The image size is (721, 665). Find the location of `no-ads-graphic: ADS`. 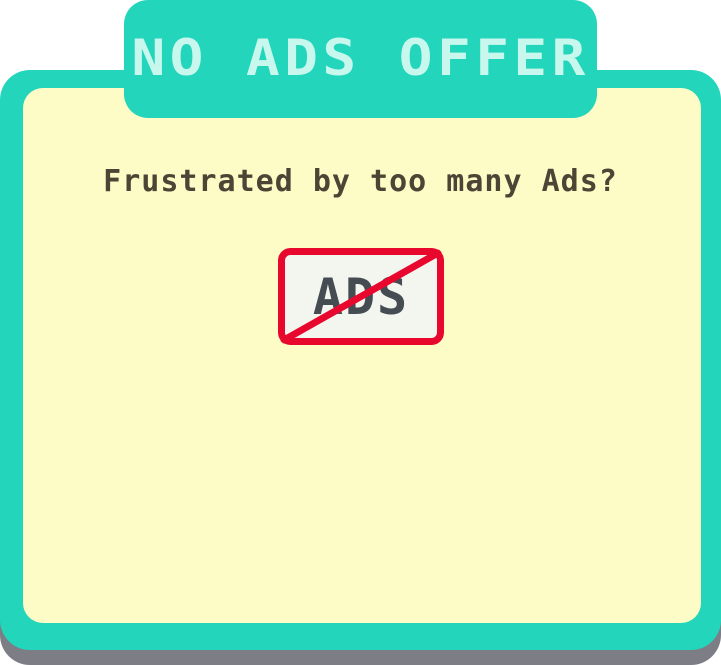

no-ads-graphic: ADS is located at coordinates (361, 296).